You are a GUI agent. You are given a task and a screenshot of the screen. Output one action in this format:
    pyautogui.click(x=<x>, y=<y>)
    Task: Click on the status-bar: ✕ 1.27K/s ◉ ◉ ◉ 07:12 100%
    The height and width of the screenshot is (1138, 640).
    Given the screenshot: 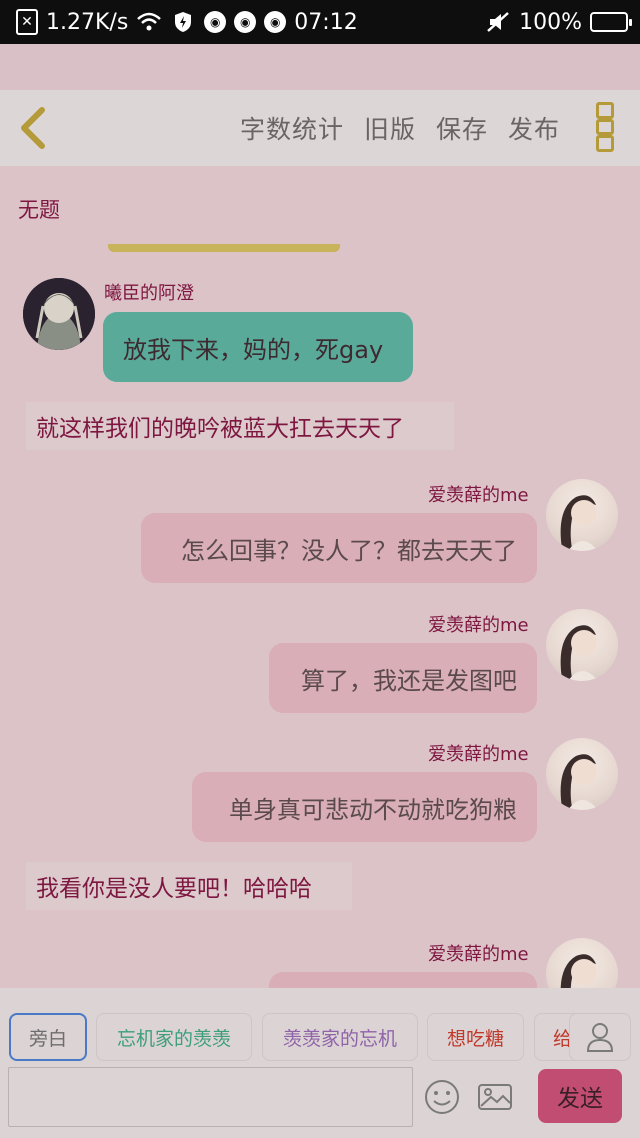 What is the action you would take?
    pyautogui.click(x=320, y=22)
    